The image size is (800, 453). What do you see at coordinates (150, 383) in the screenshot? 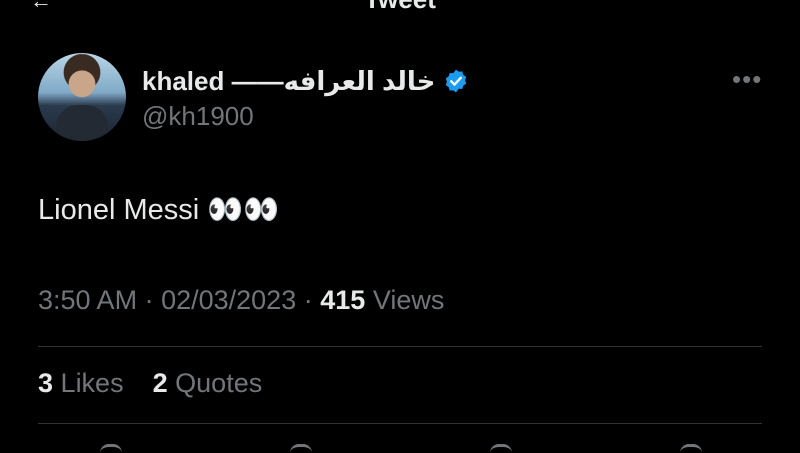
I see `tweet-stats: 3 Likes 2 Quotes` at bounding box center [150, 383].